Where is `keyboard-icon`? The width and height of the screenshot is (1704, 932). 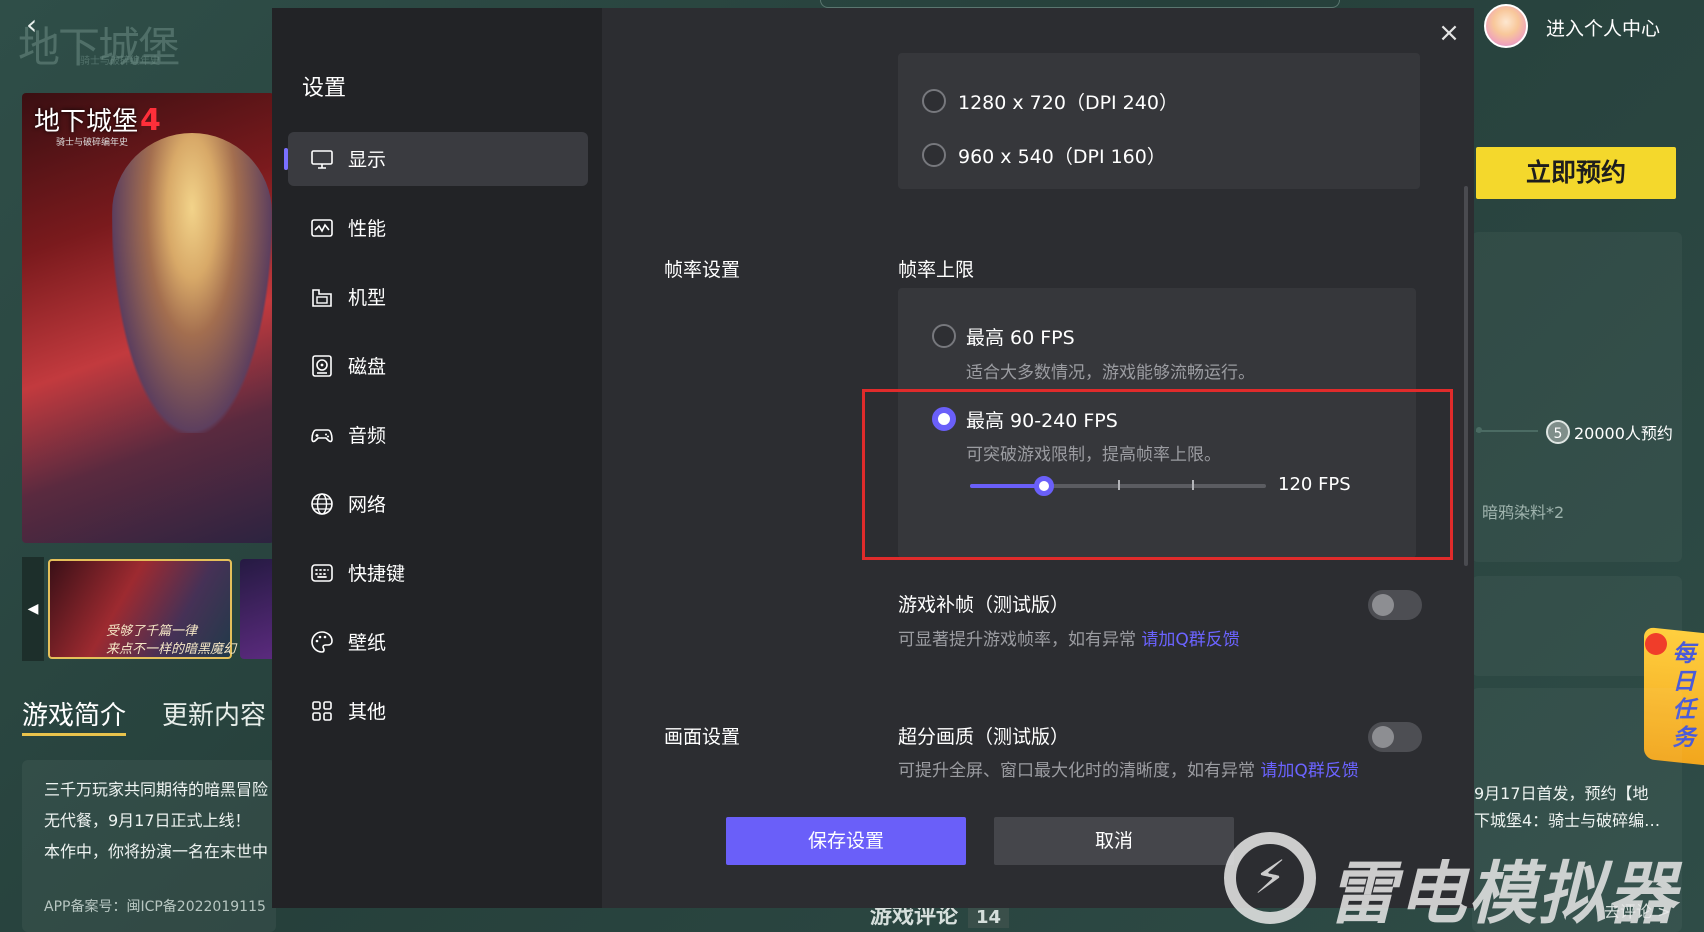 keyboard-icon is located at coordinates (322, 573).